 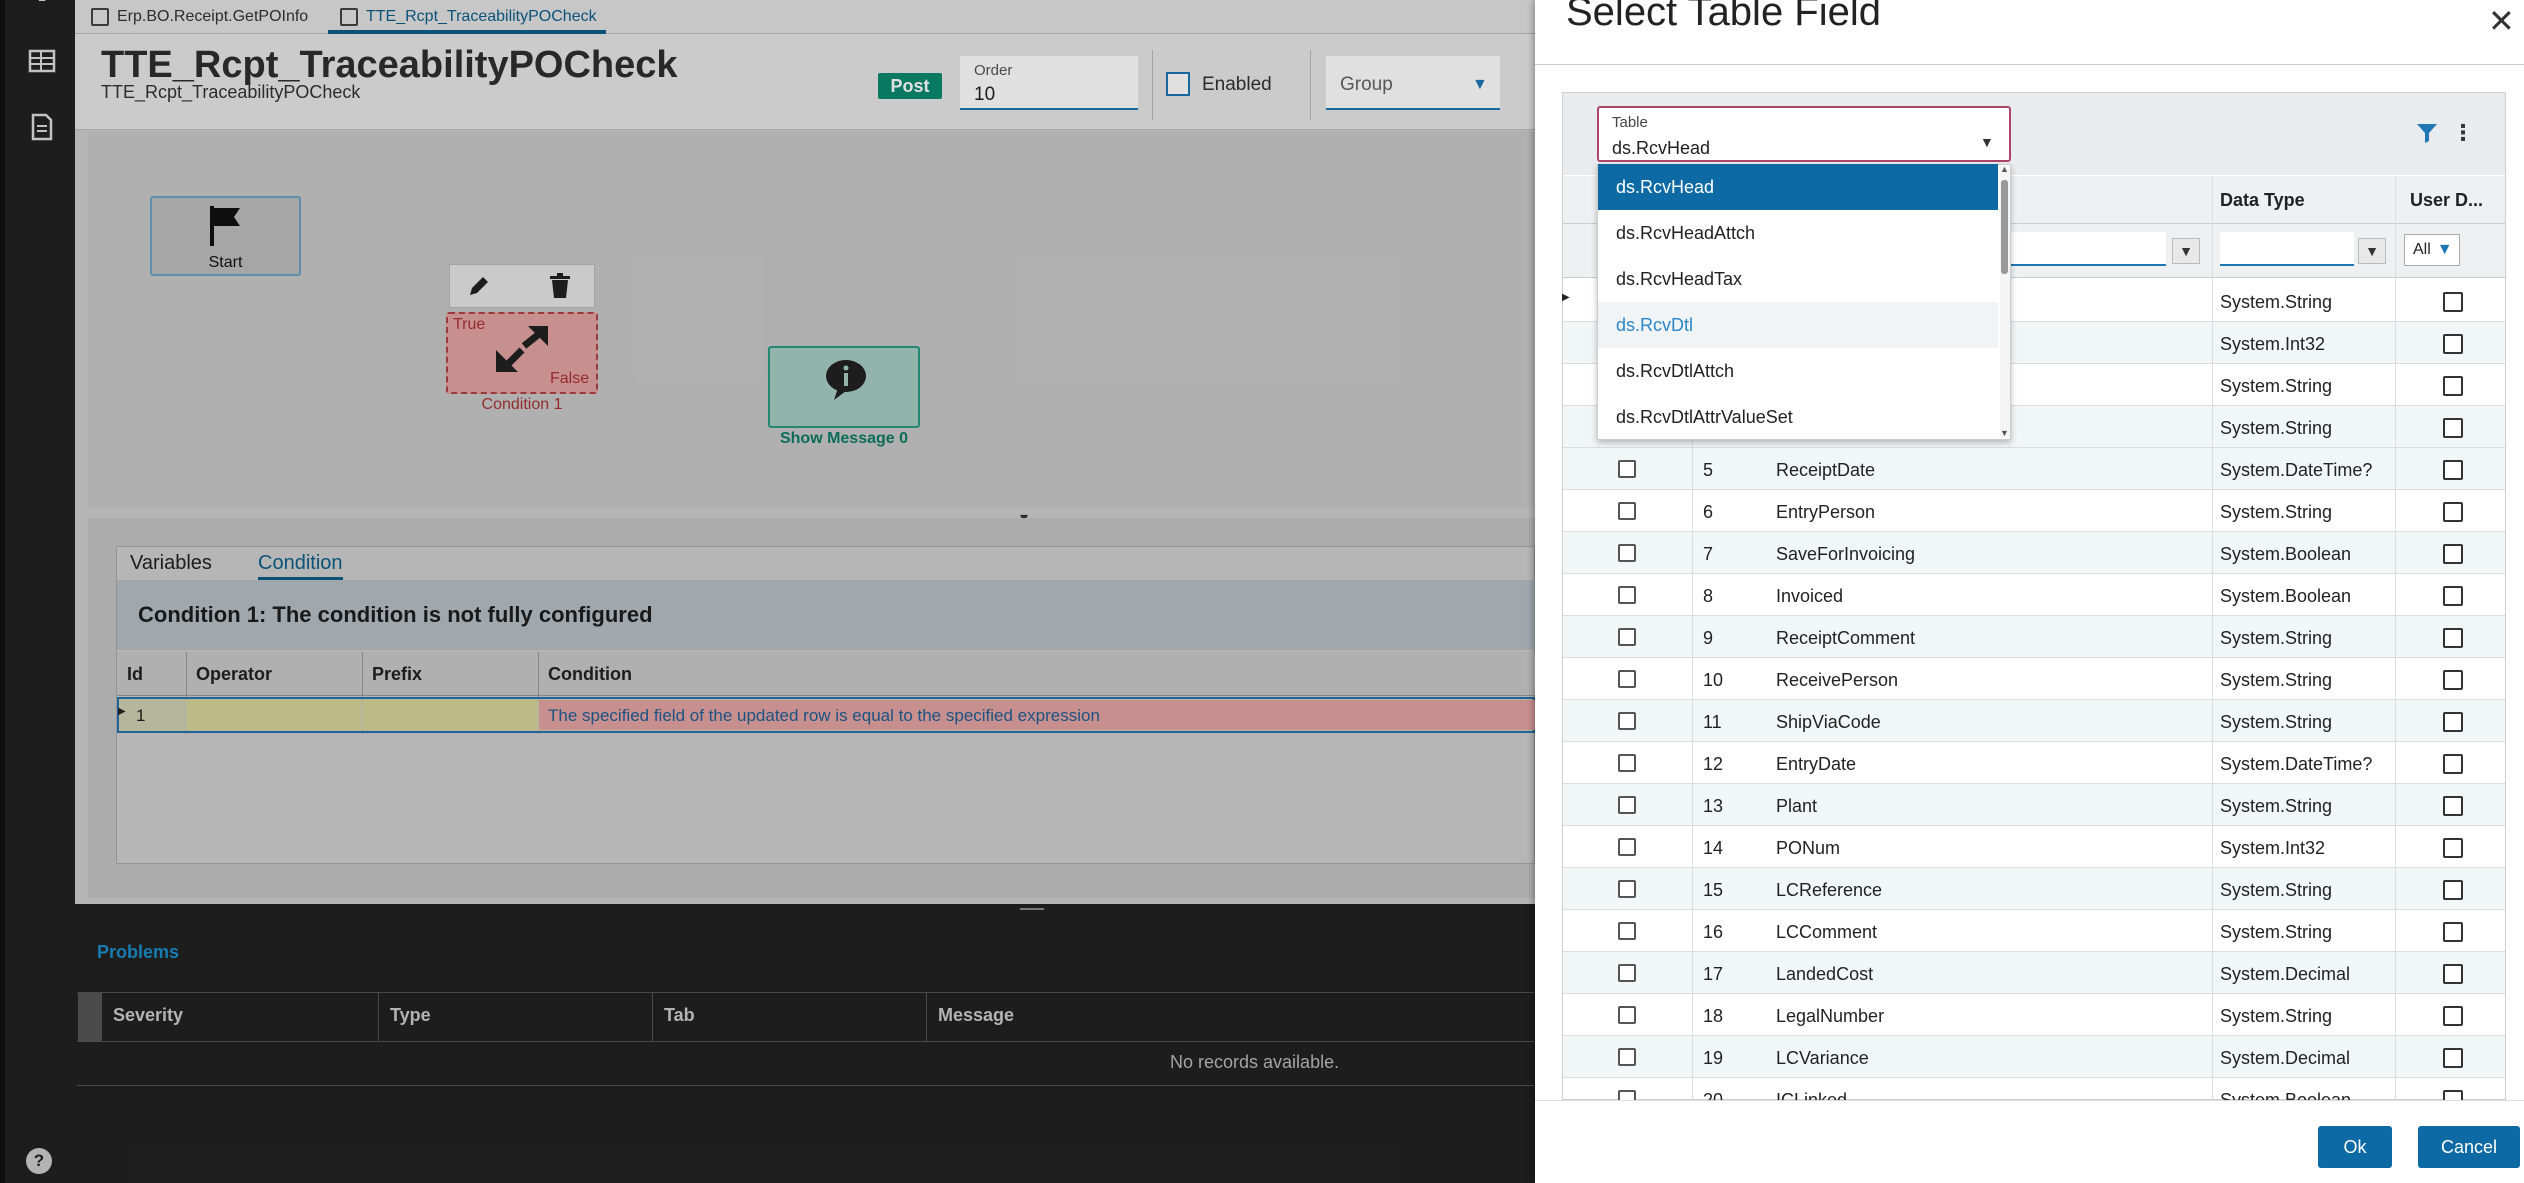 I want to click on dropdown-option: ds.RcvDtlAttch, so click(x=1798, y=371).